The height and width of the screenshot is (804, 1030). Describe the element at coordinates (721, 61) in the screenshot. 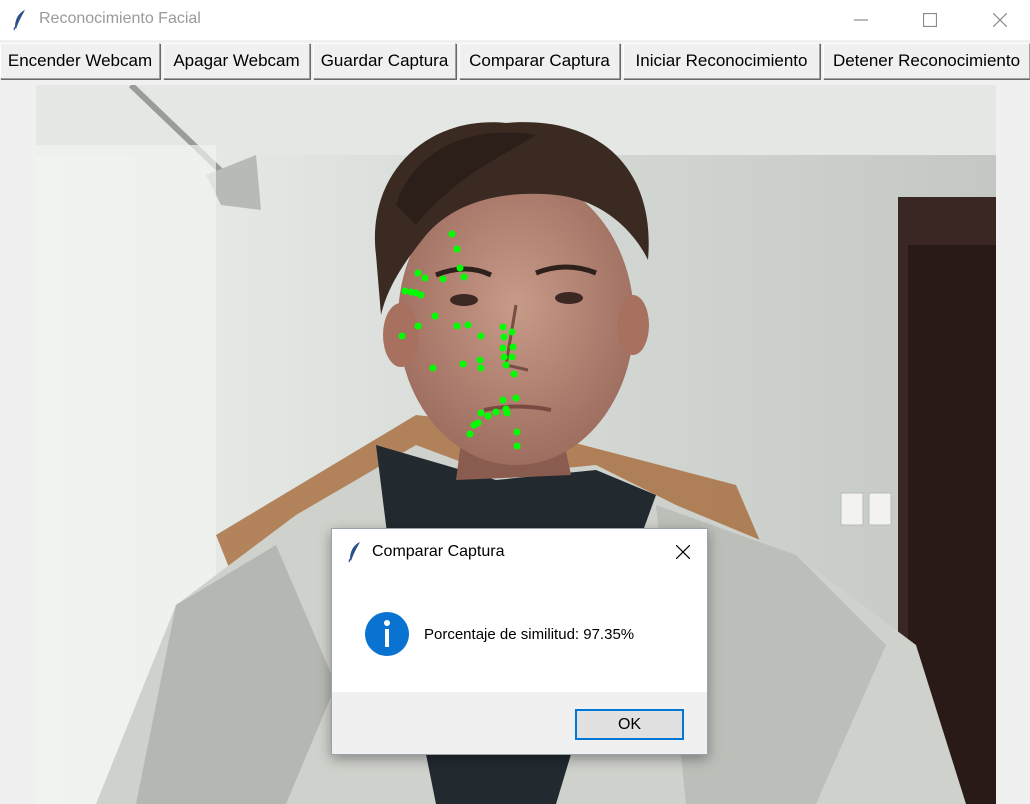

I see `iniciar-reconocimiento-button: Iniciar Reconocimiento` at that location.